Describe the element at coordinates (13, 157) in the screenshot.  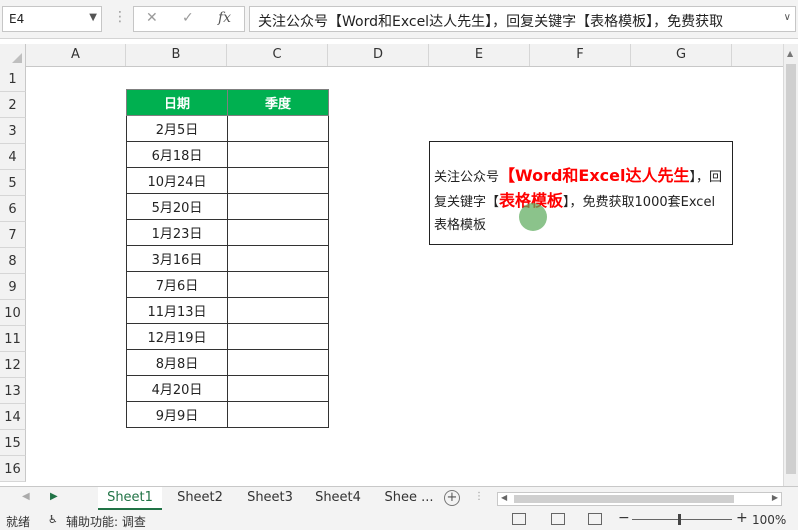
I see `row-header: 4` at that location.